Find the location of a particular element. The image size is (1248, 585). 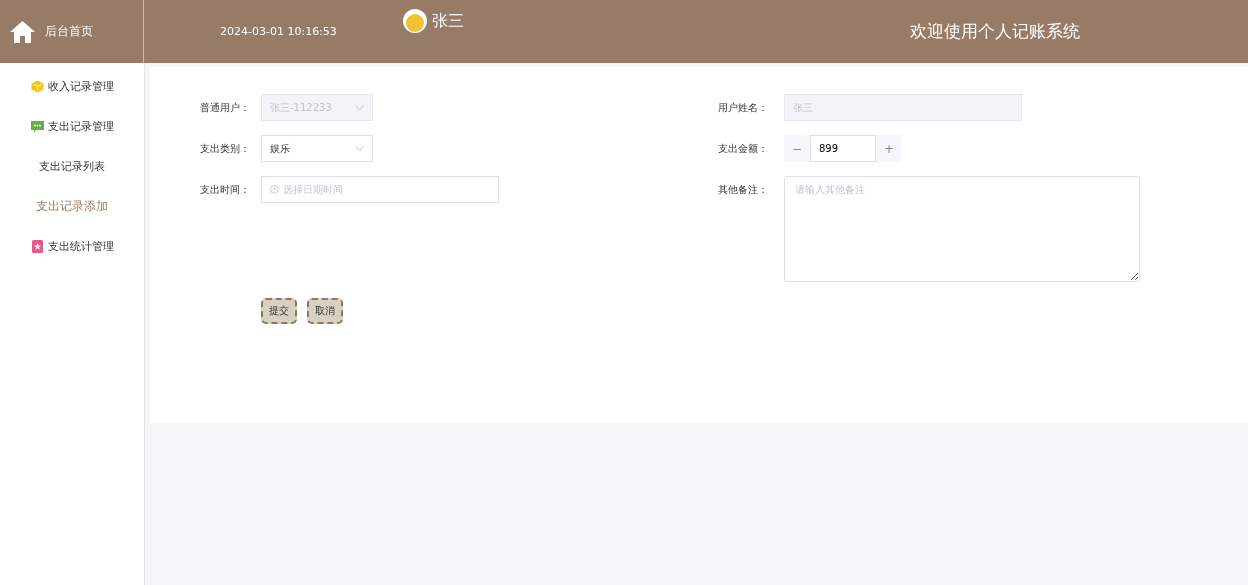

avatar-icon is located at coordinates (414, 21).